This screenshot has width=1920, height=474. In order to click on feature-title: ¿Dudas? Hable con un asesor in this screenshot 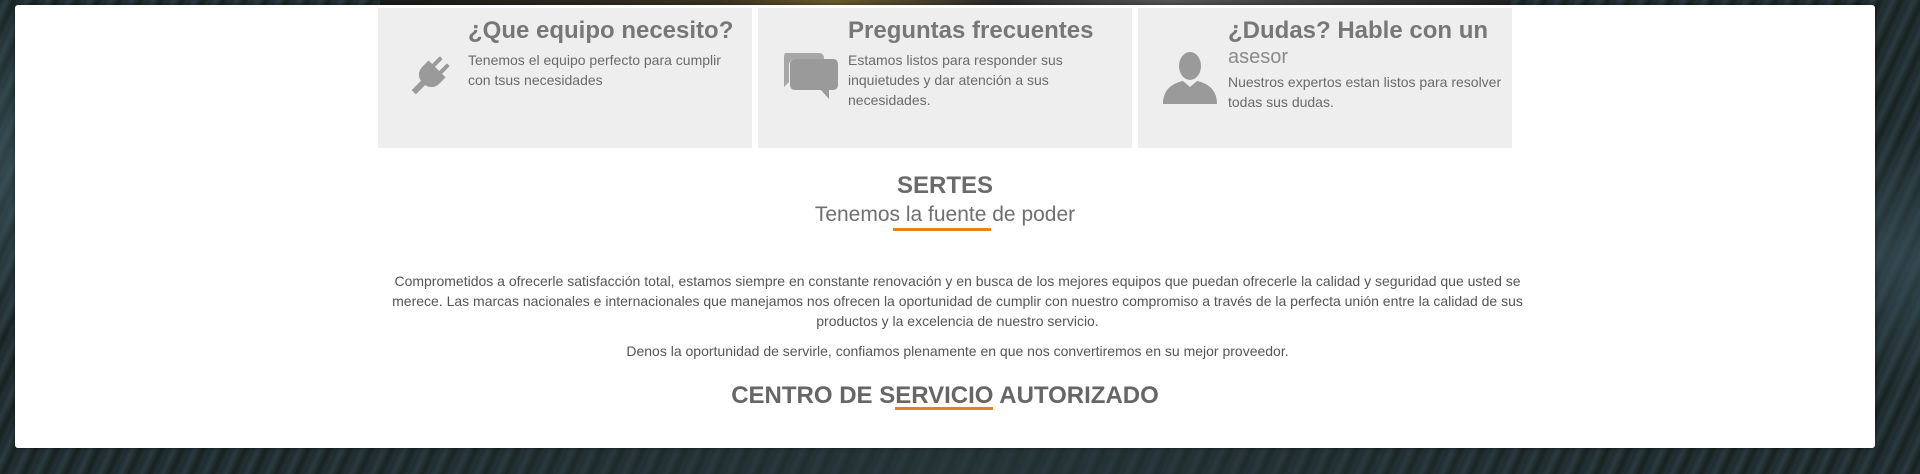, I will do `click(1367, 42)`.